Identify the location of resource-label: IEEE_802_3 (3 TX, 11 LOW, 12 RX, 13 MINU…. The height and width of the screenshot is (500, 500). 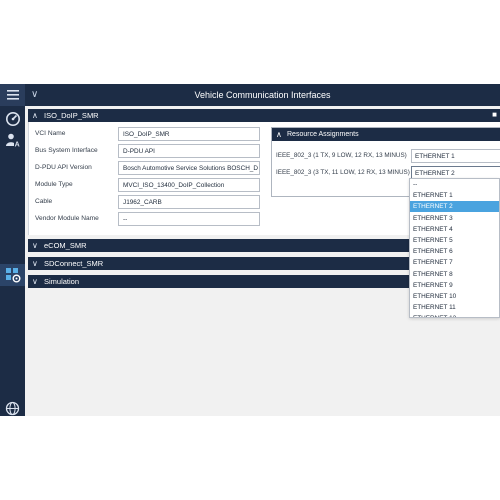
(343, 172).